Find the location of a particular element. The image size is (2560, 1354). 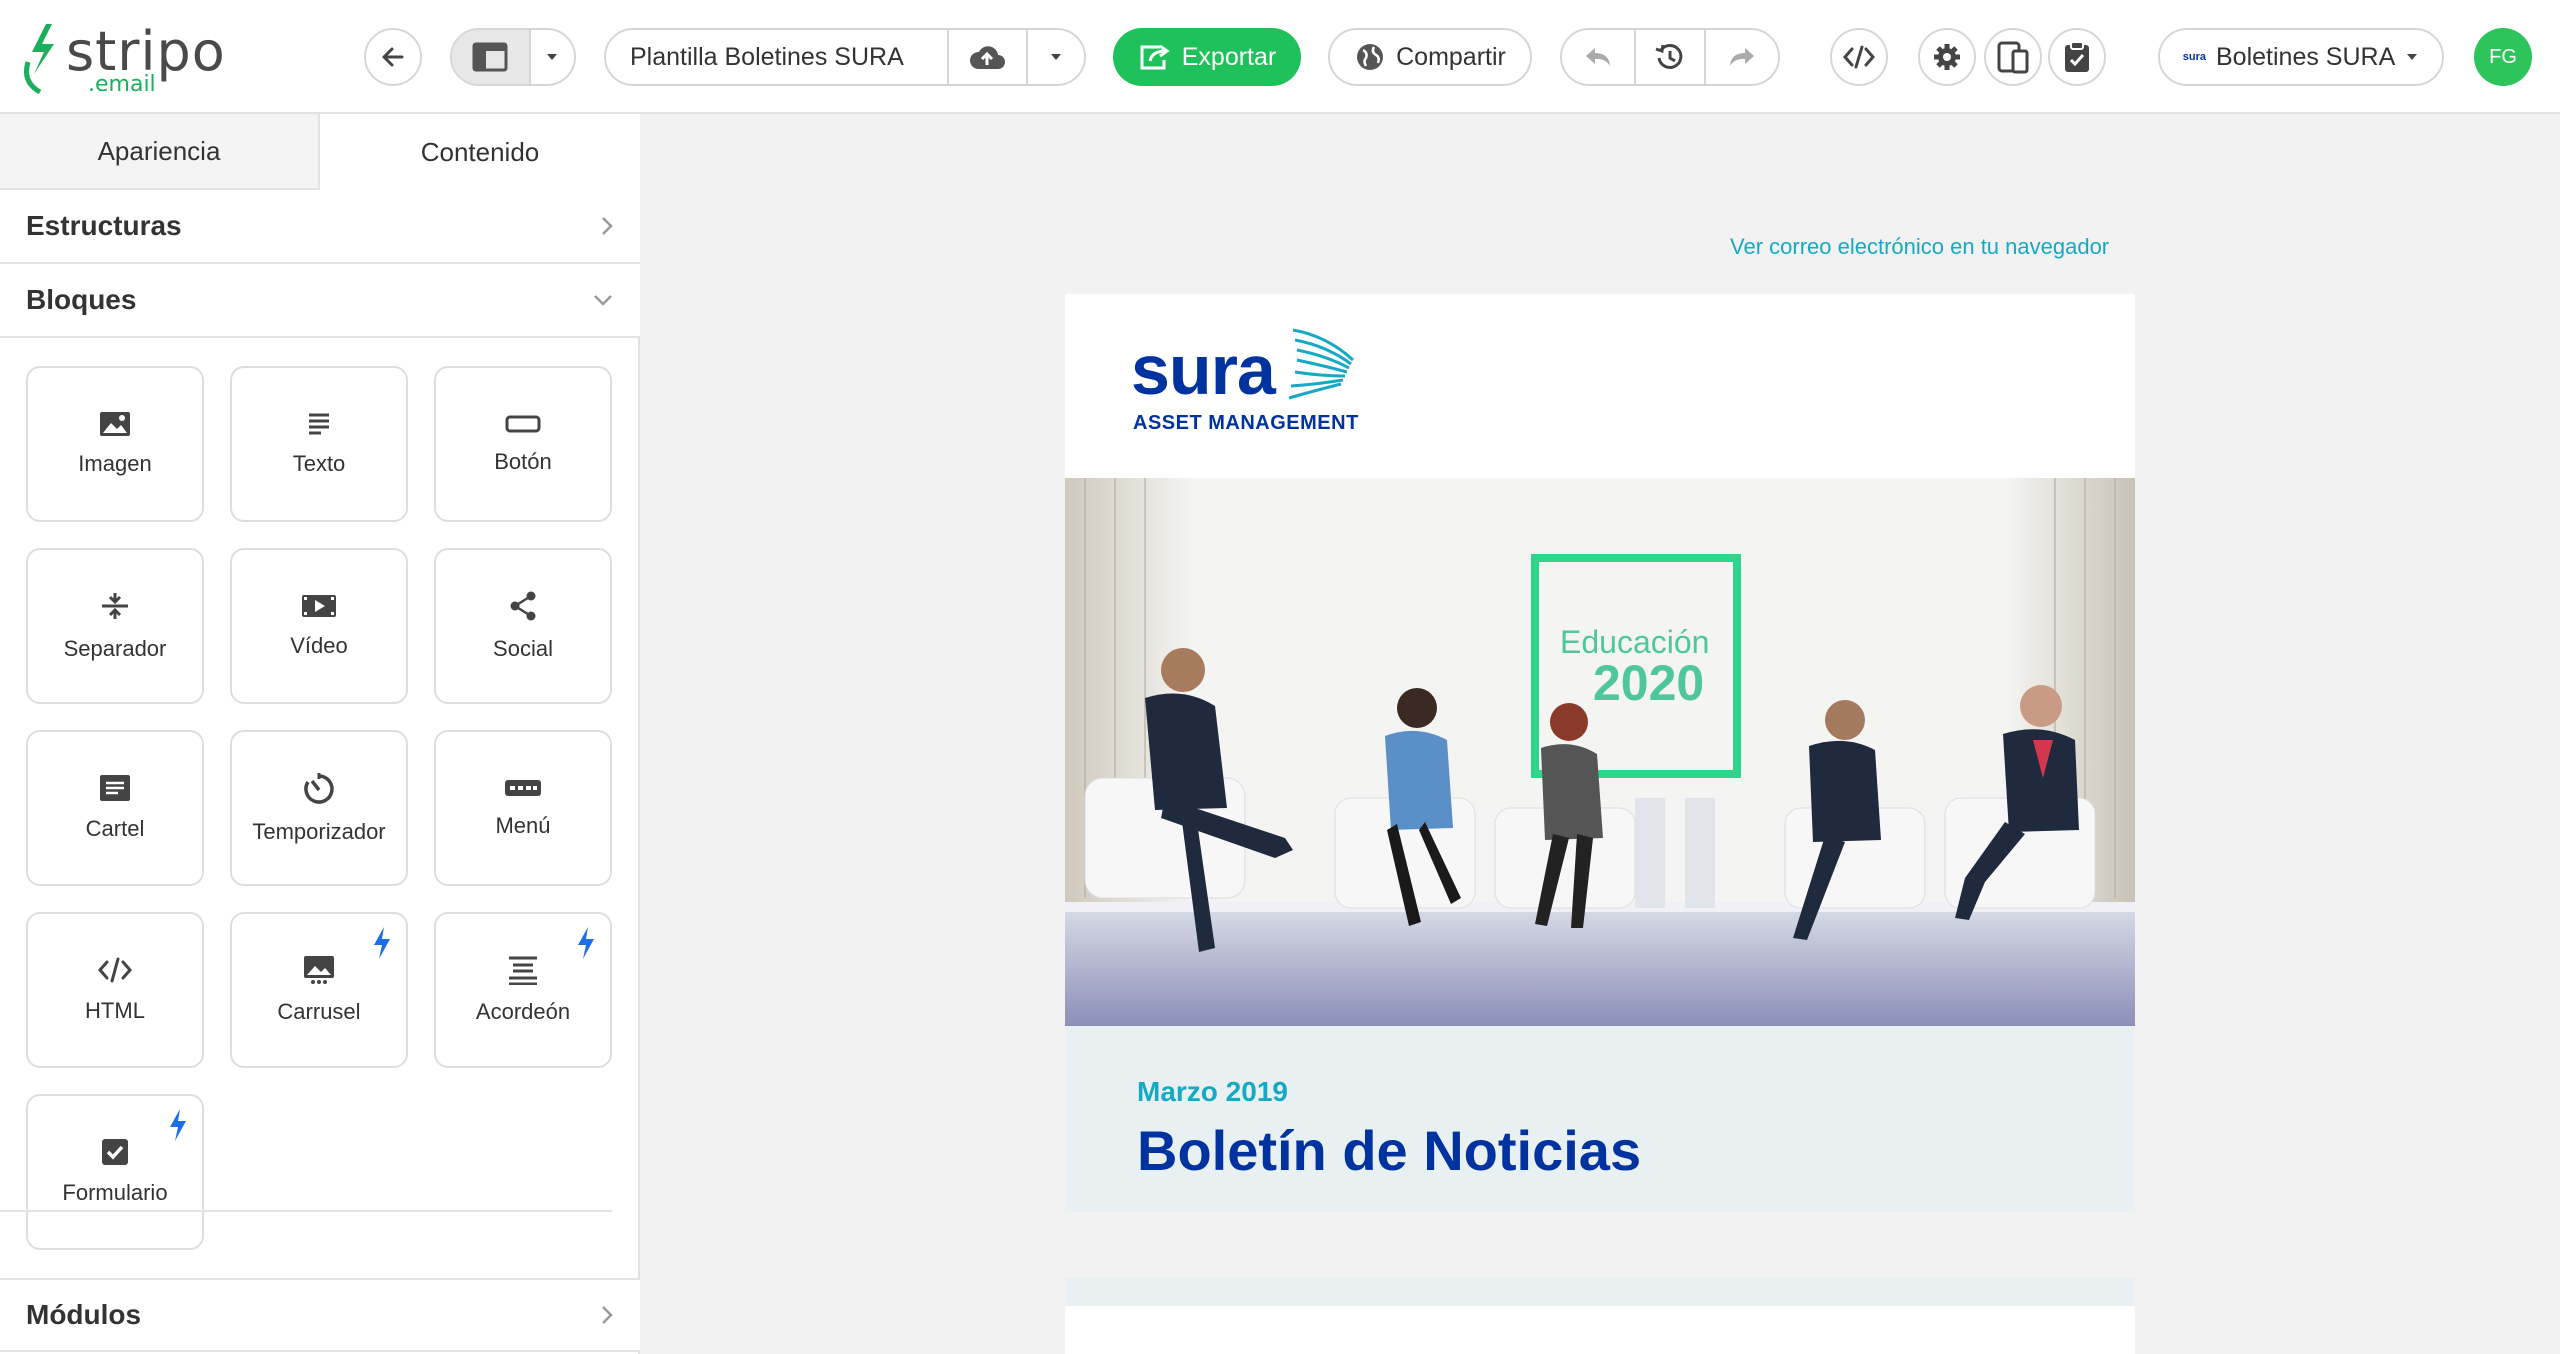

device-preview-button is located at coordinates (2013, 57).